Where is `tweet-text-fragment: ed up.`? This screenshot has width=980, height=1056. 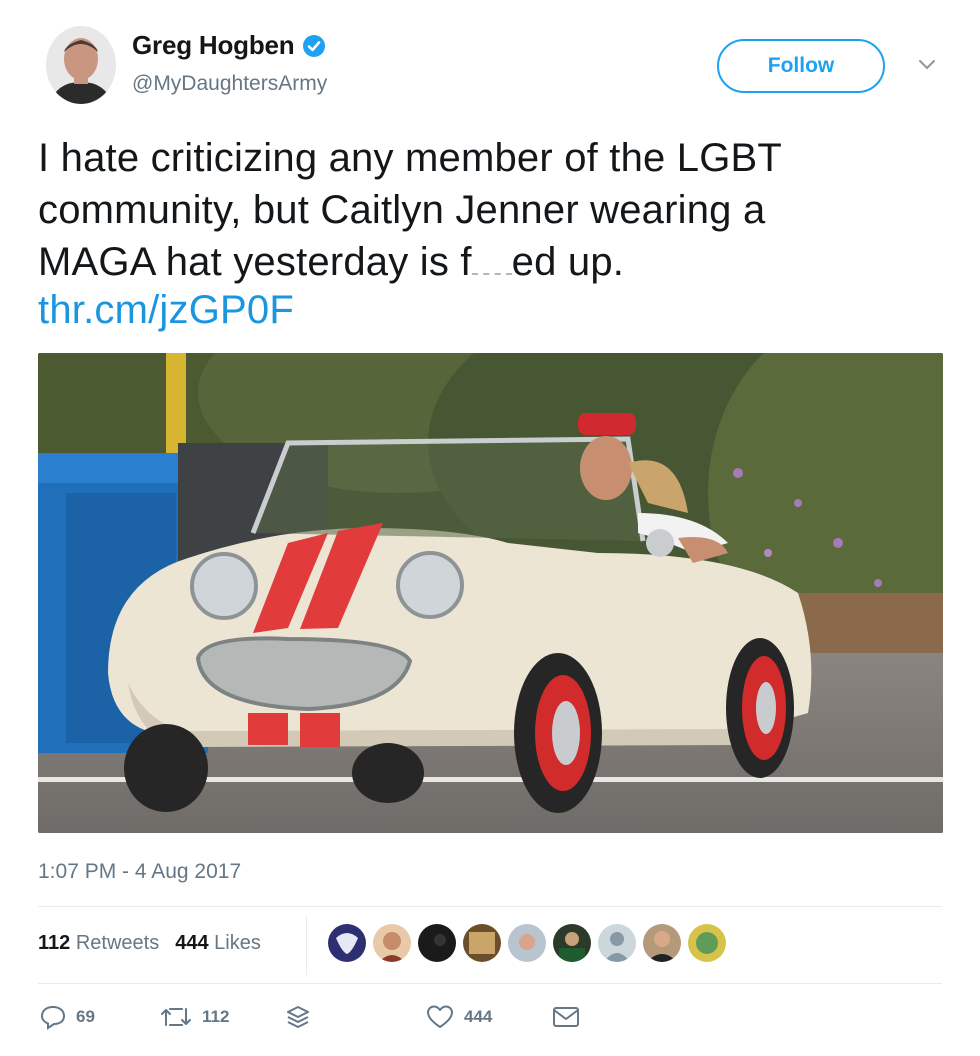 tweet-text-fragment: ed up. is located at coordinates (568, 262).